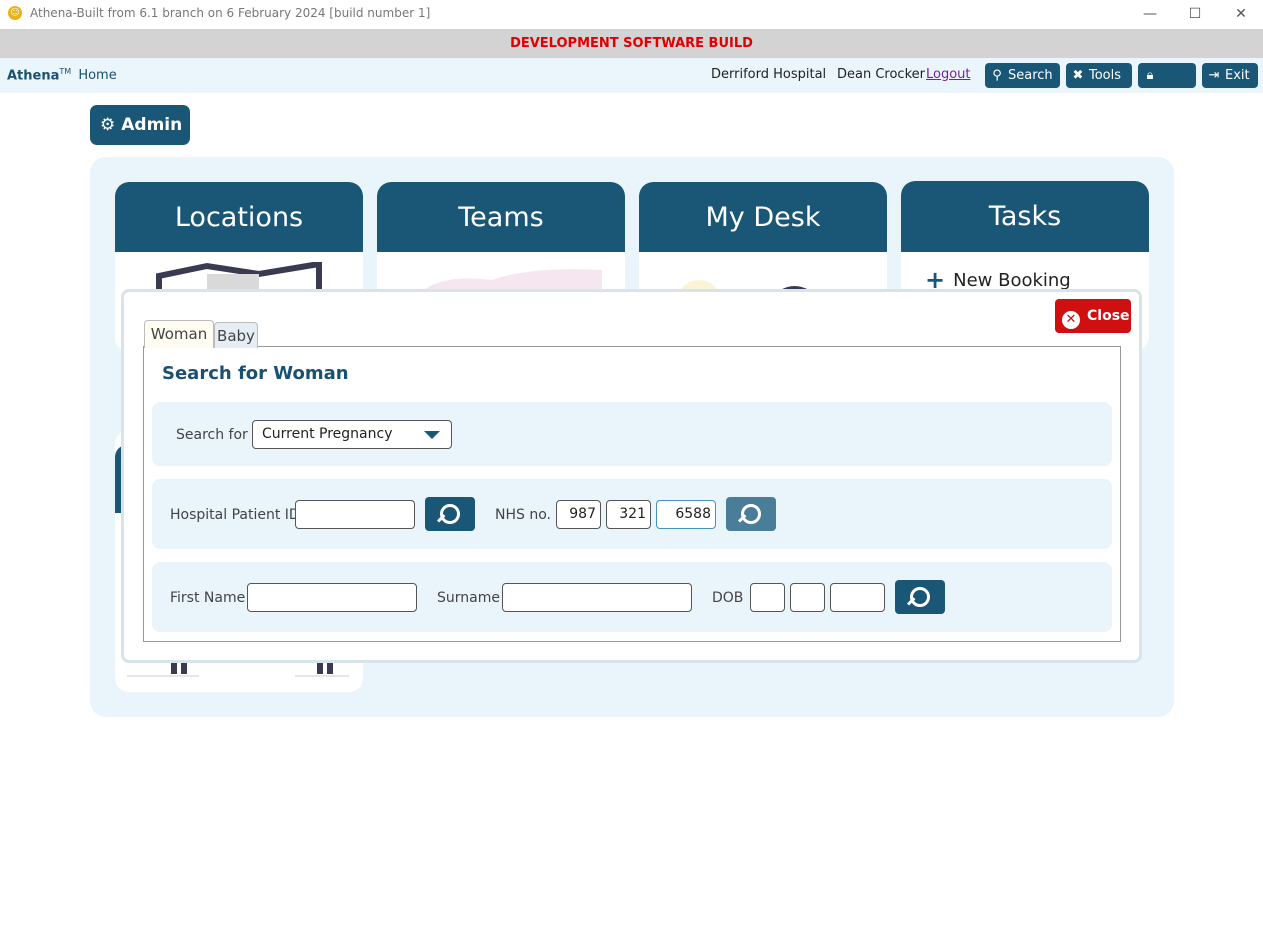 The image size is (1263, 947). I want to click on exit-button: ⇥ Exit, so click(1230, 75).